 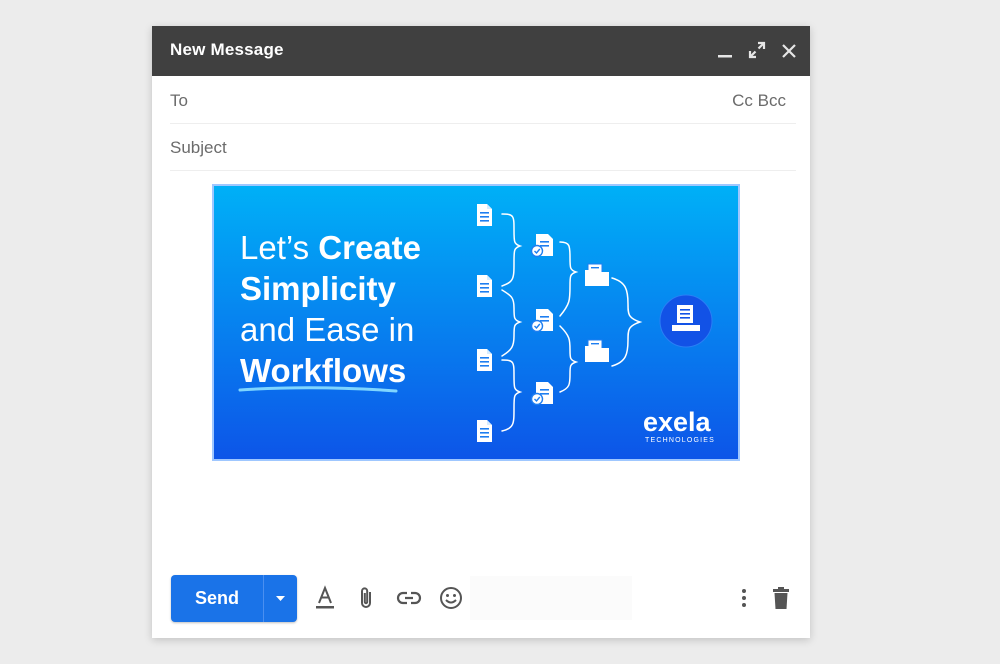 What do you see at coordinates (462, 101) in the screenshot?
I see `to-input` at bounding box center [462, 101].